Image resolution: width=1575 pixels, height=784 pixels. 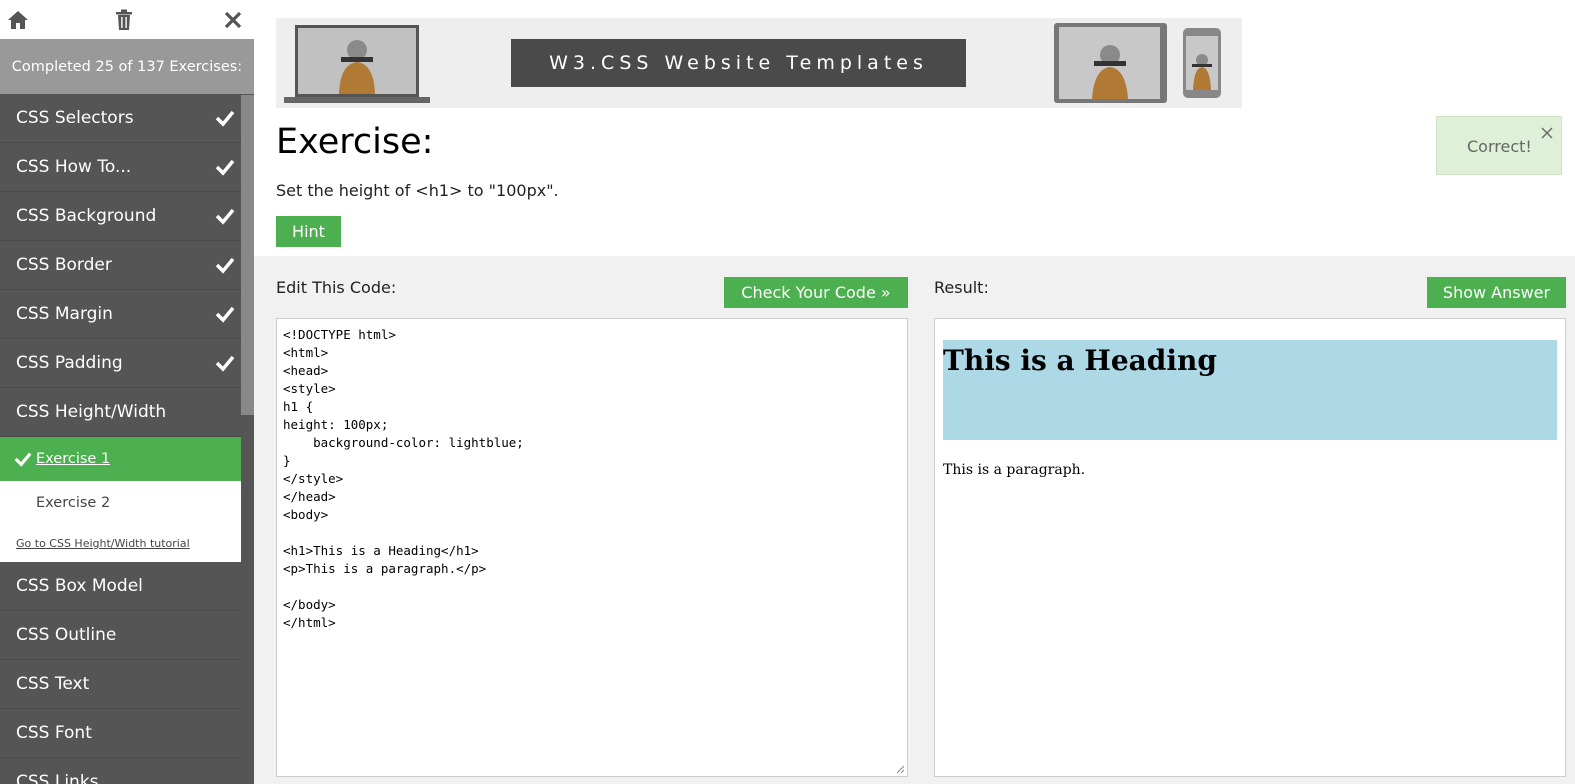 I want to click on sidebar-item-label: CSS Font, so click(x=54, y=733).